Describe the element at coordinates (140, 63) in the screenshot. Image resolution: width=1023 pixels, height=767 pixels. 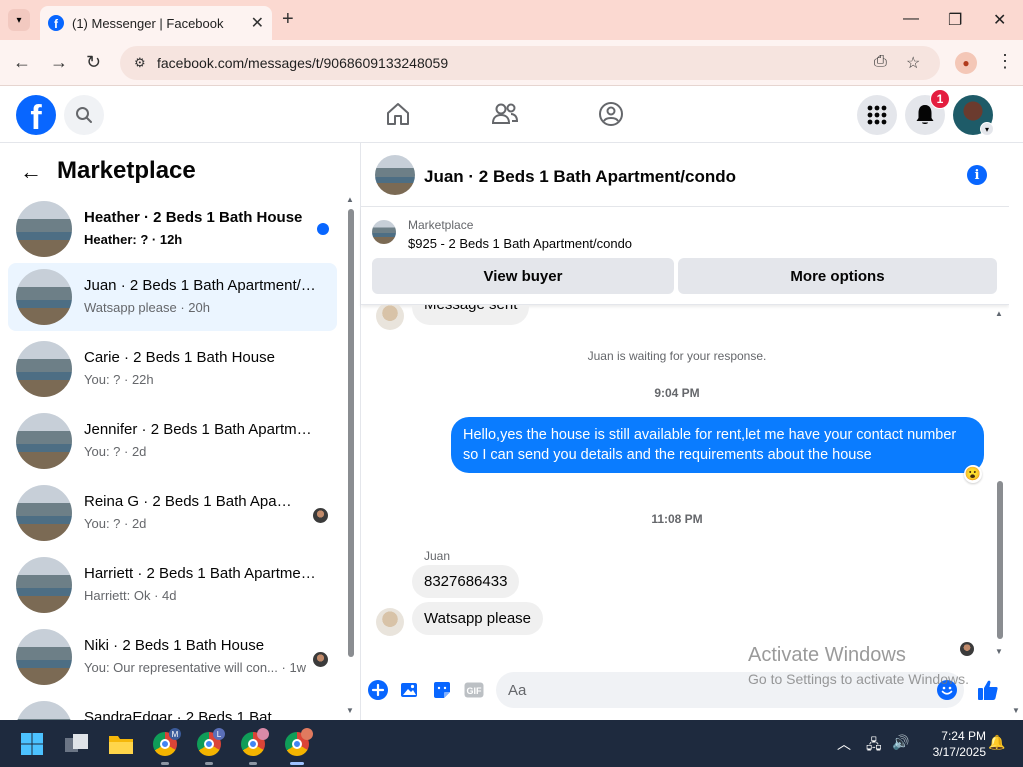
I see `site-info-icon: ⚙` at that location.